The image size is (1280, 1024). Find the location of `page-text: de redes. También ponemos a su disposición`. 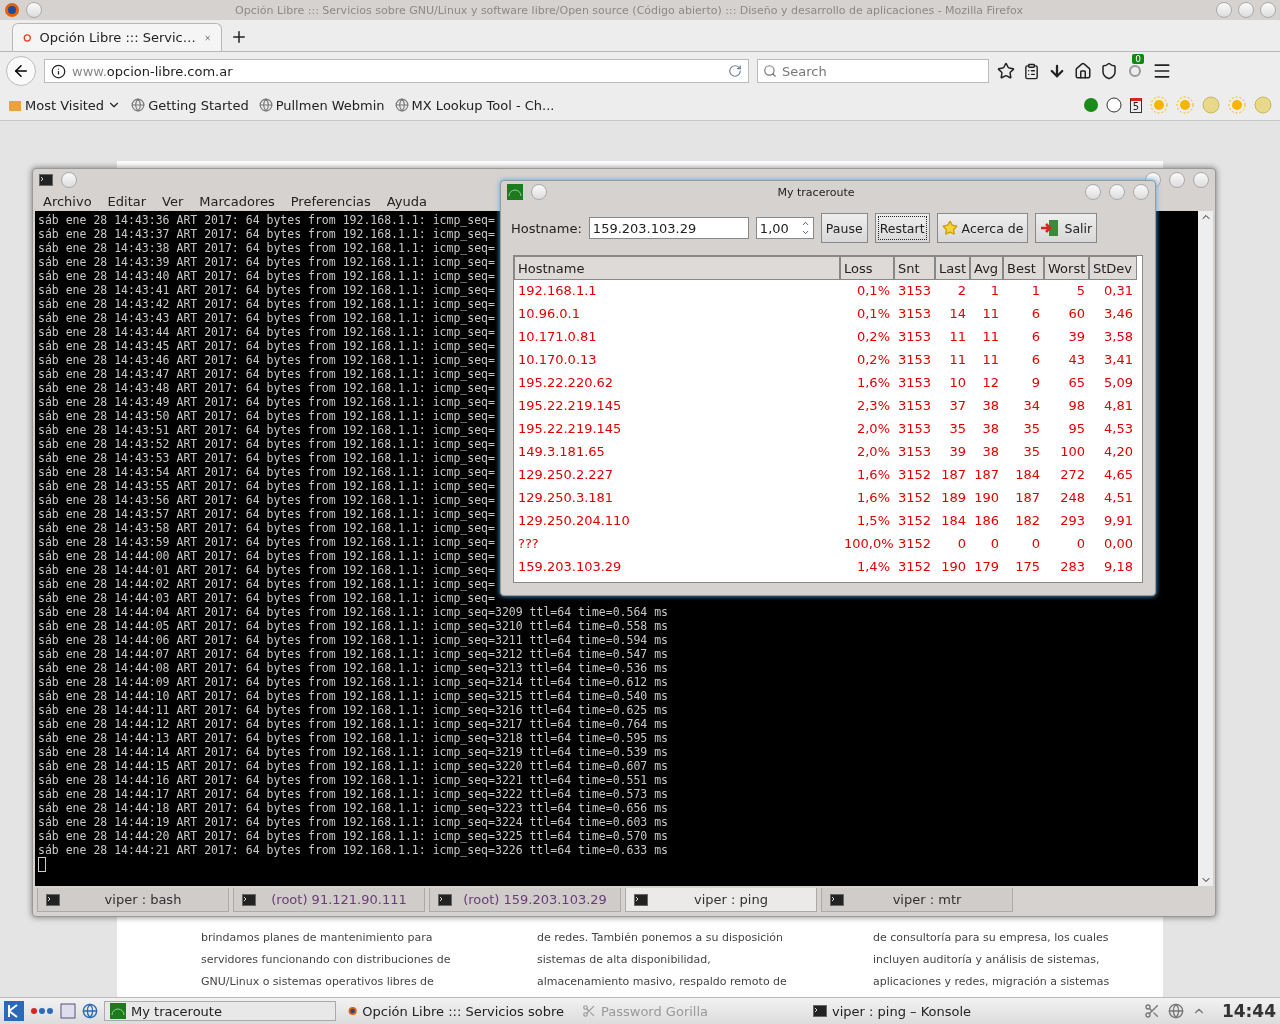

page-text: de redes. También ponemos a su disposición is located at coordinates (660, 938).